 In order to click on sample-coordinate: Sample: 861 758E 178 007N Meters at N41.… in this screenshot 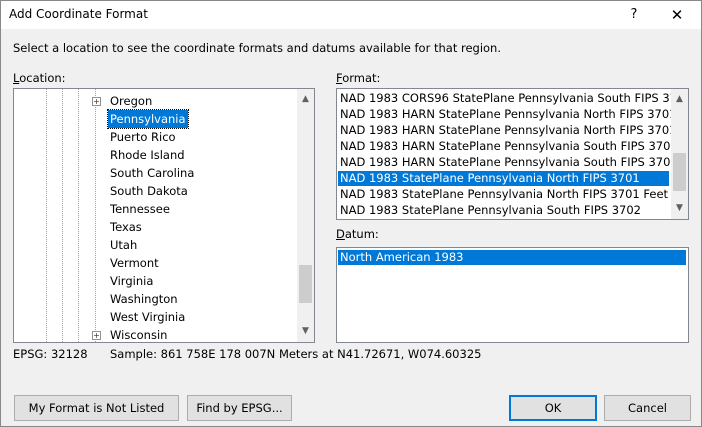, I will do `click(296, 354)`.